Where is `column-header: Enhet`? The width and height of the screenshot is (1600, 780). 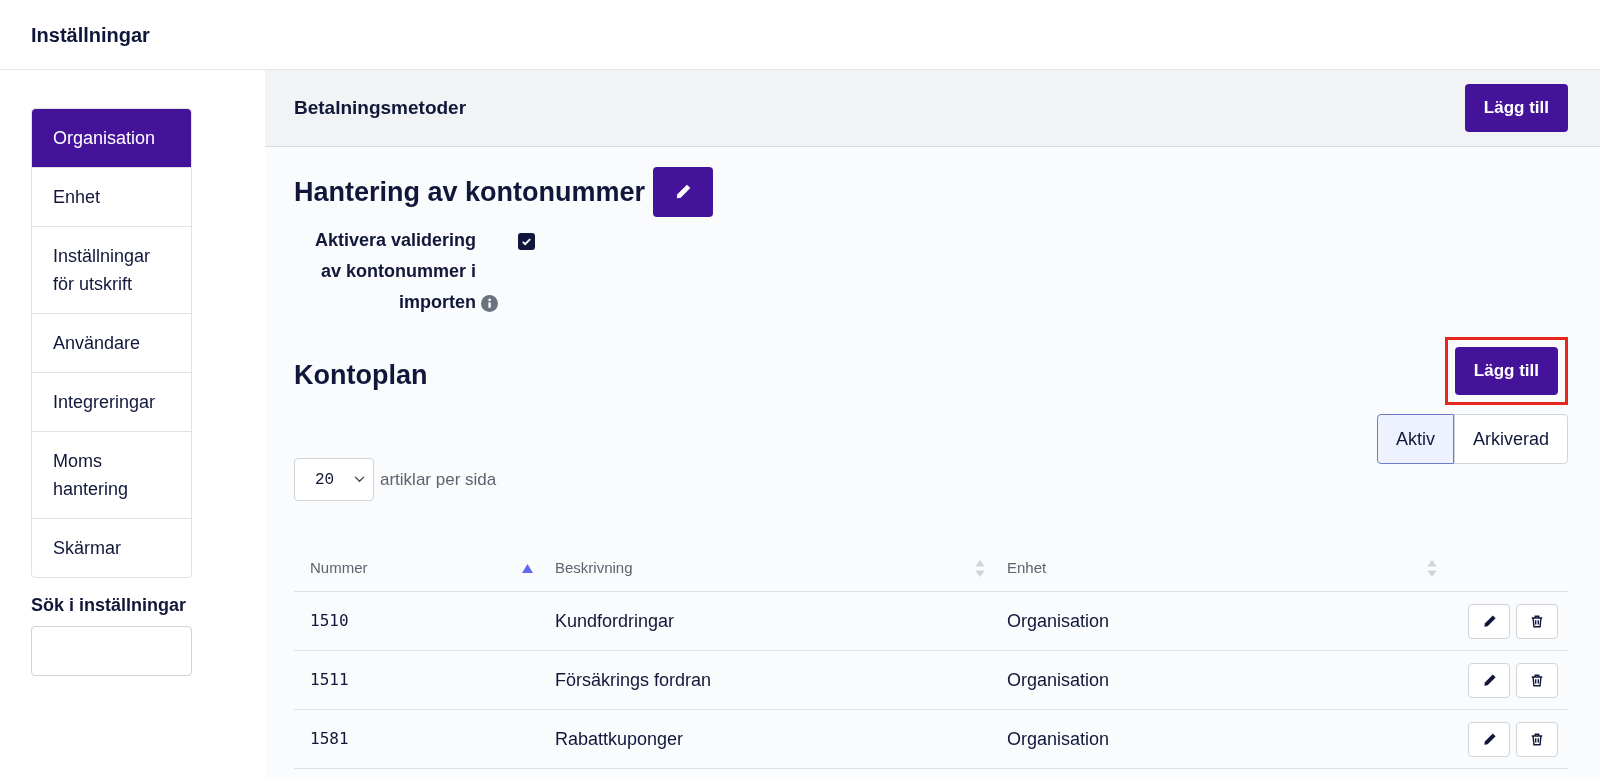 column-header: Enhet is located at coordinates (1027, 568).